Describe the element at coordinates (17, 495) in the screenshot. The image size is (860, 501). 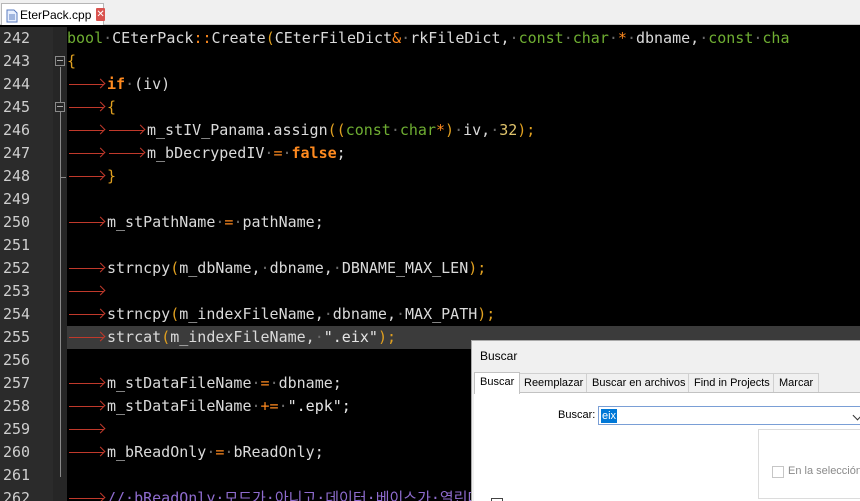
I see `line-number: 262` at that location.